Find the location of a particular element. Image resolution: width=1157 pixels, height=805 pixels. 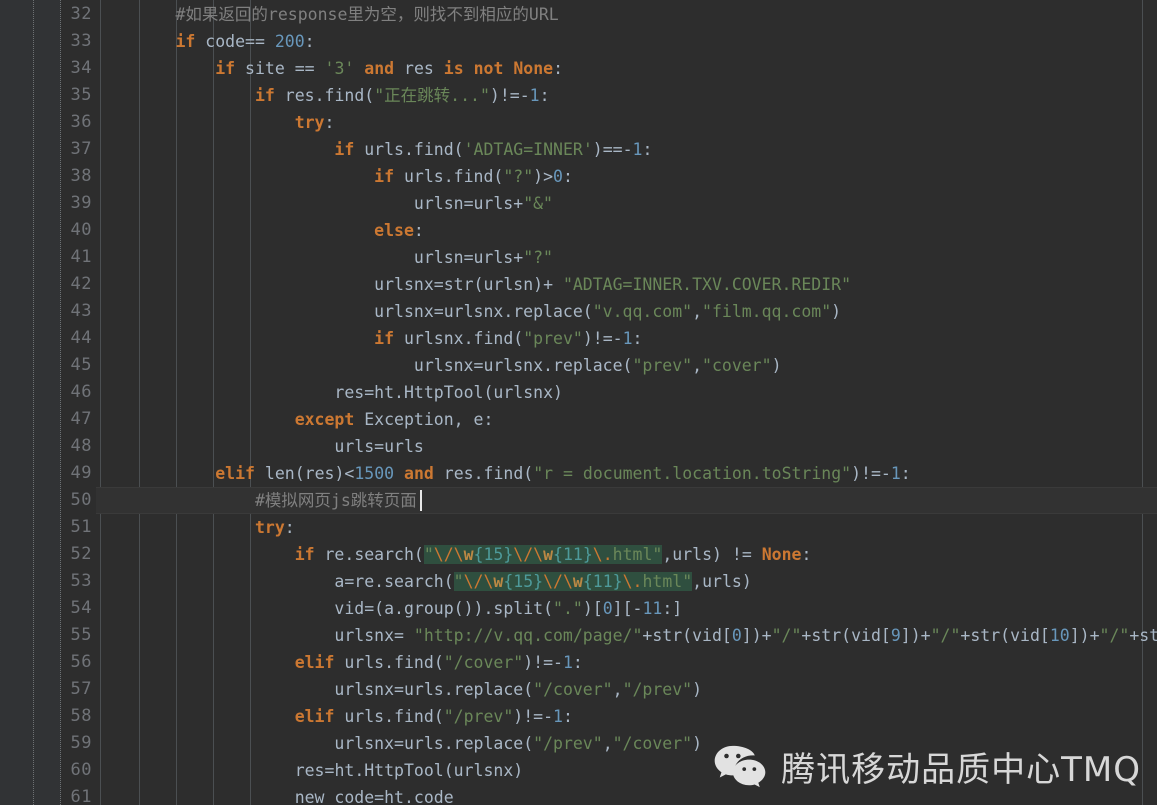

code-line: urlsn=urls+"?" is located at coordinates (324, 257).